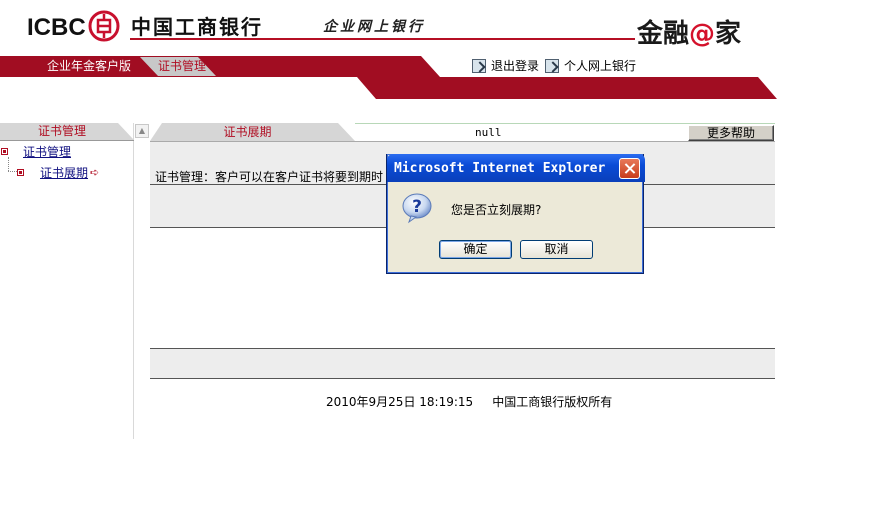 The image size is (869, 516). Describe the element at coordinates (95, 172) in the screenshot. I see `arrow-right-icon: ➪` at that location.